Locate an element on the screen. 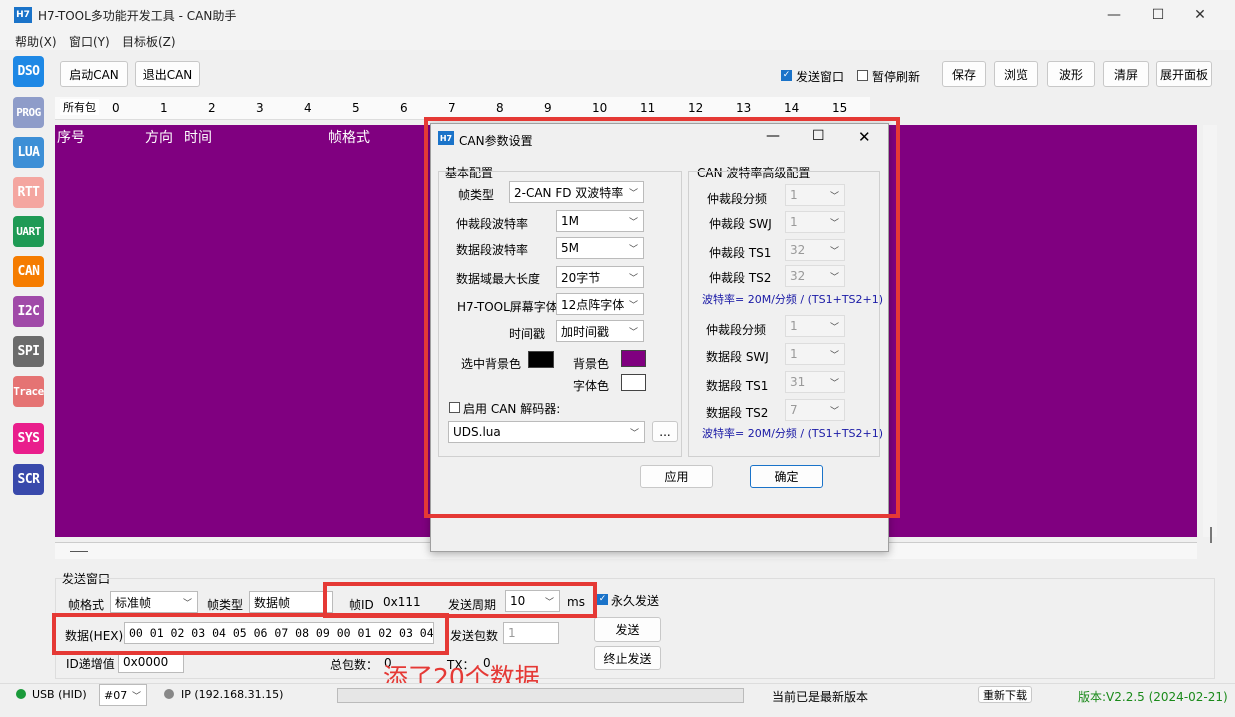 The width and height of the screenshot is (1235, 717). menu-bar is located at coordinates (617, 40).